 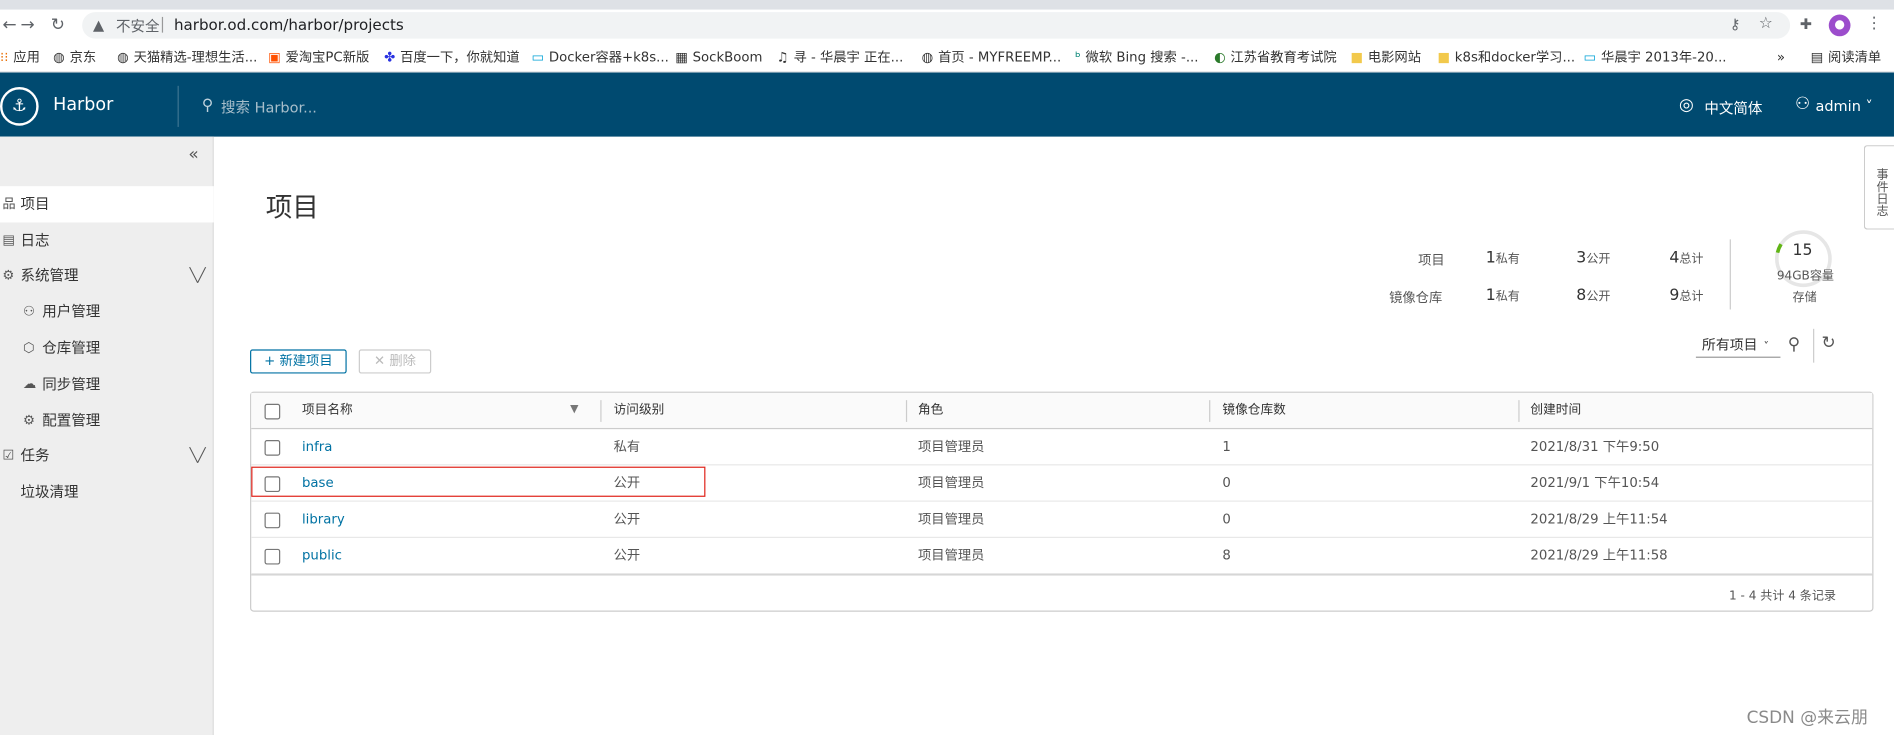 I want to click on column-header-name: 项目名称, so click(x=327, y=411).